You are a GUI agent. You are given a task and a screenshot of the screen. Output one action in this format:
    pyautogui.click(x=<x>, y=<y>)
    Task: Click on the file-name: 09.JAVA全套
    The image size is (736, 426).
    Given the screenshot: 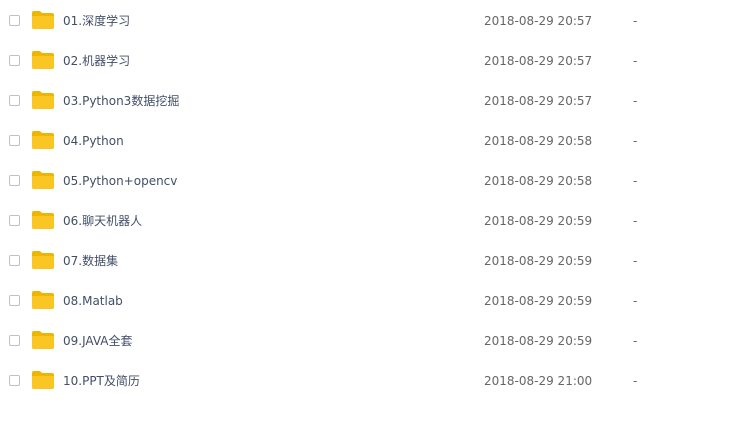 What is the action you would take?
    pyautogui.click(x=98, y=341)
    